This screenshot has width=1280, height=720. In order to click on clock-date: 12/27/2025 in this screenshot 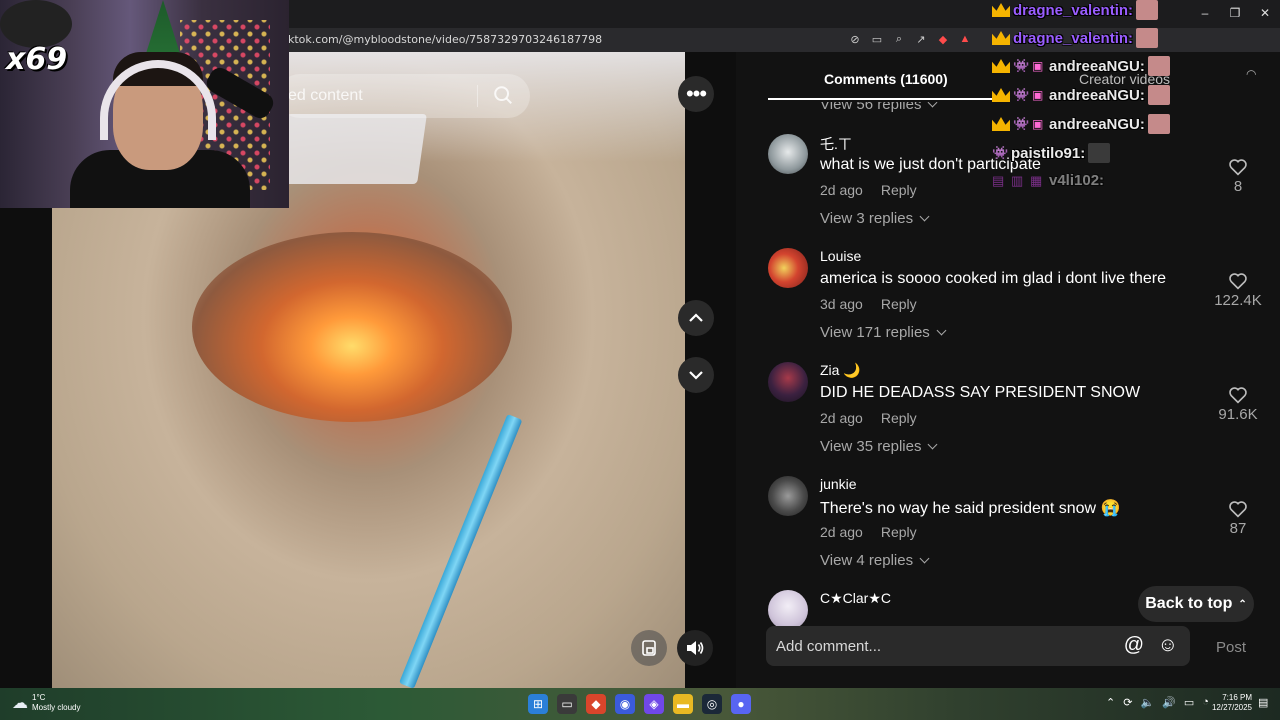, I will do `click(1231, 707)`.